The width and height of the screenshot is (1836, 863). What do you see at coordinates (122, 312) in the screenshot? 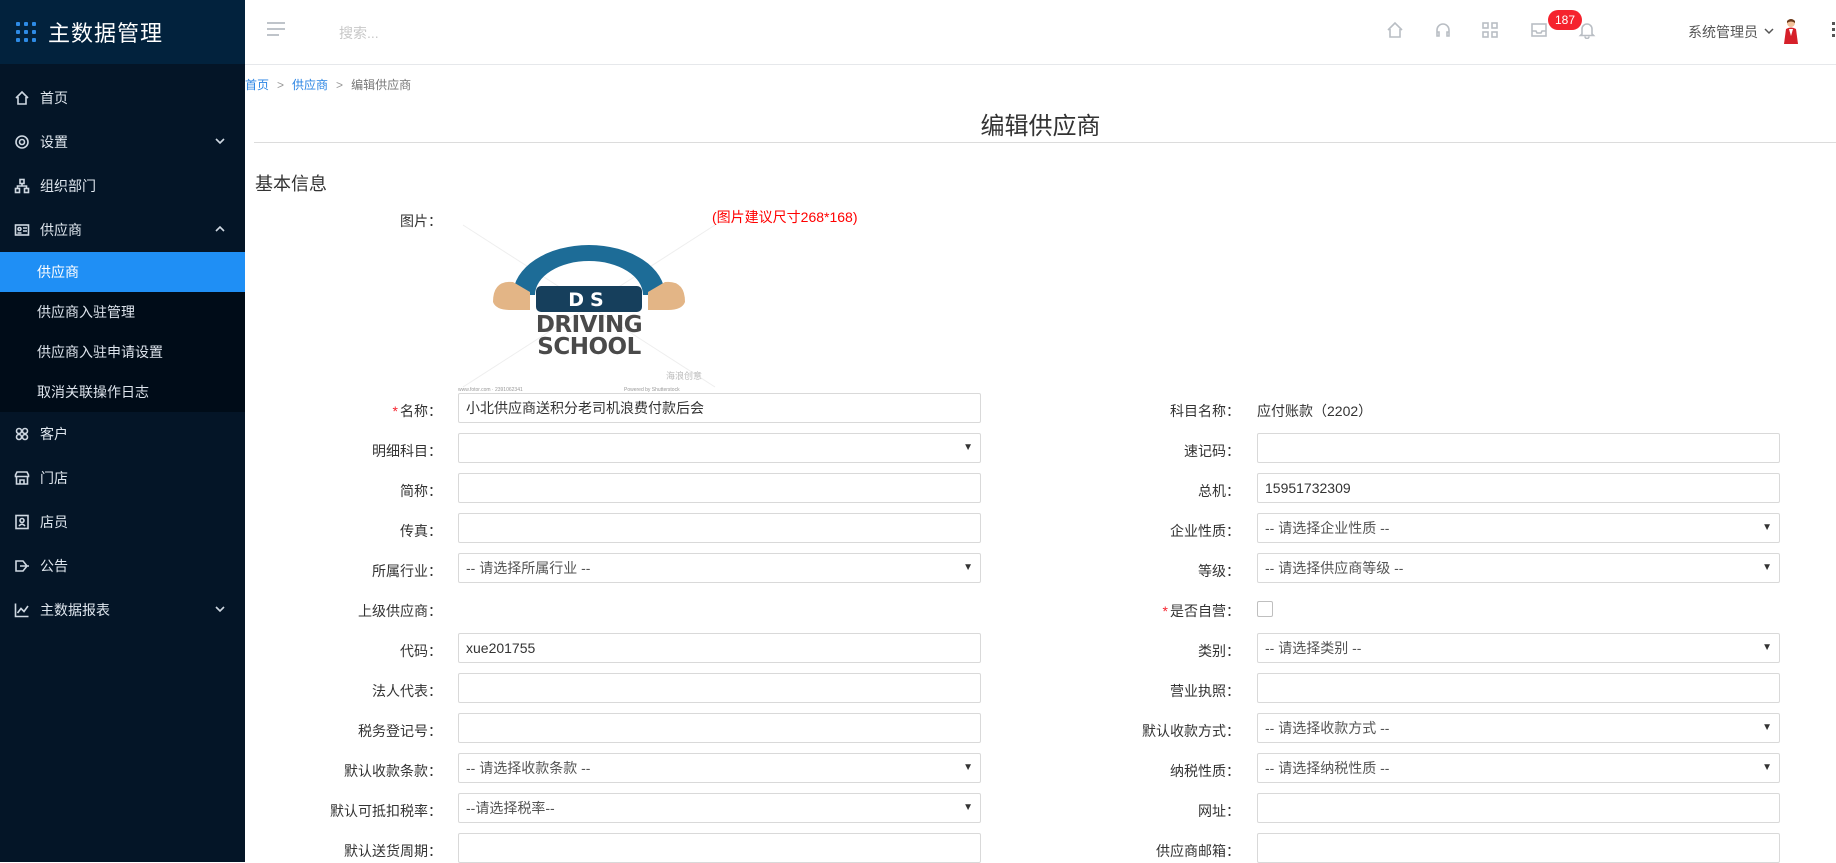
I see `submenu-item-supplier-onboarding: 供应商入驻管理` at bounding box center [122, 312].